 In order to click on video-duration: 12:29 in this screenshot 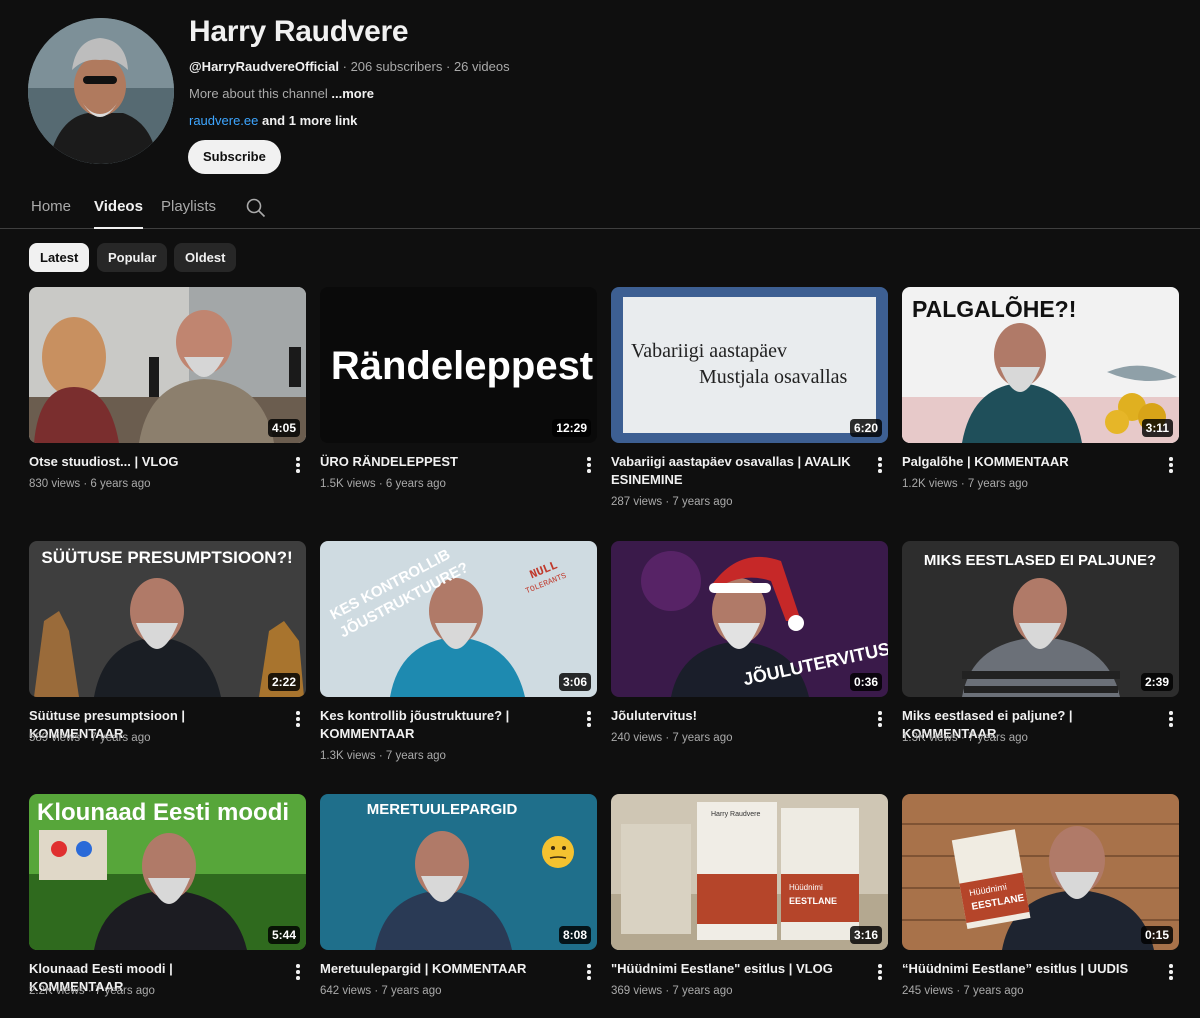, I will do `click(571, 428)`.